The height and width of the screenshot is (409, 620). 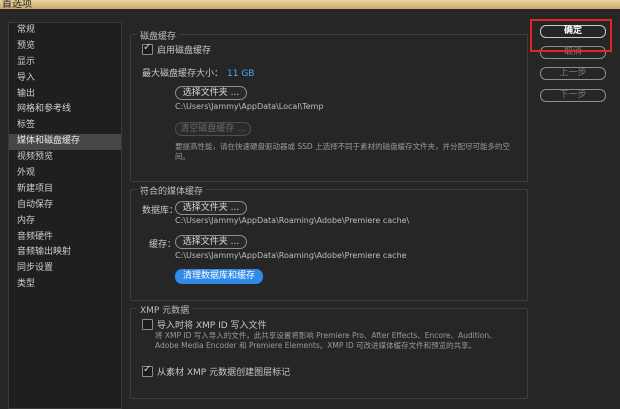 I want to click on window-titlebar: 首选项, so click(x=310, y=5).